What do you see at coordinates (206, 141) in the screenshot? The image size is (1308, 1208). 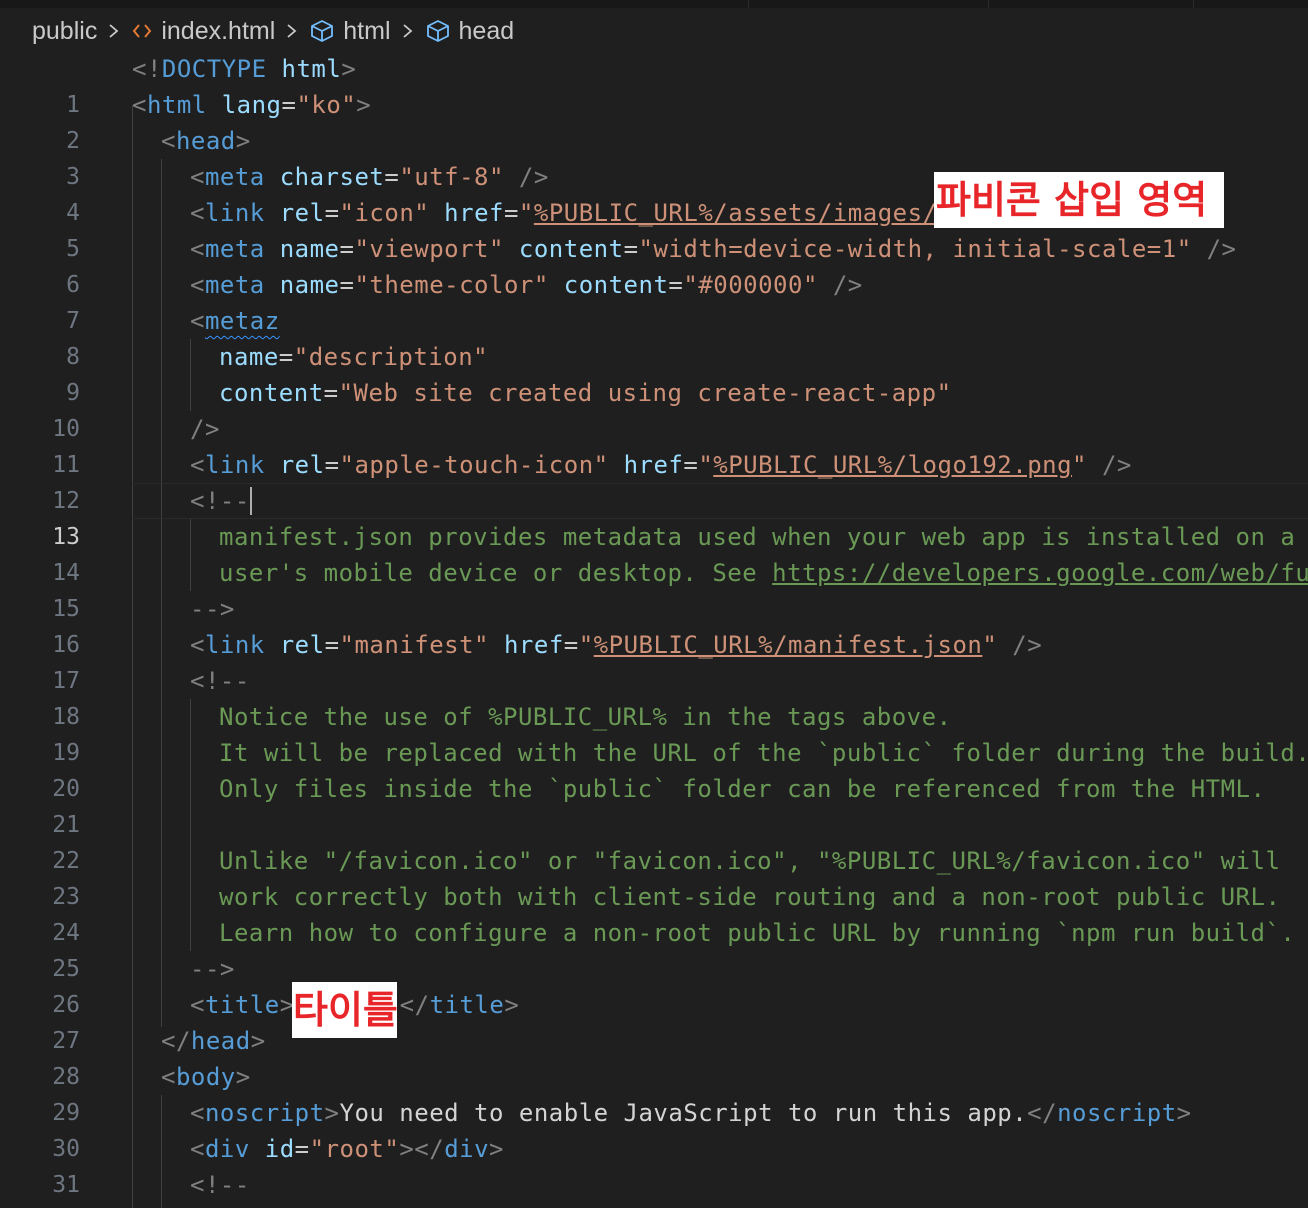 I see `line-code: <head>` at bounding box center [206, 141].